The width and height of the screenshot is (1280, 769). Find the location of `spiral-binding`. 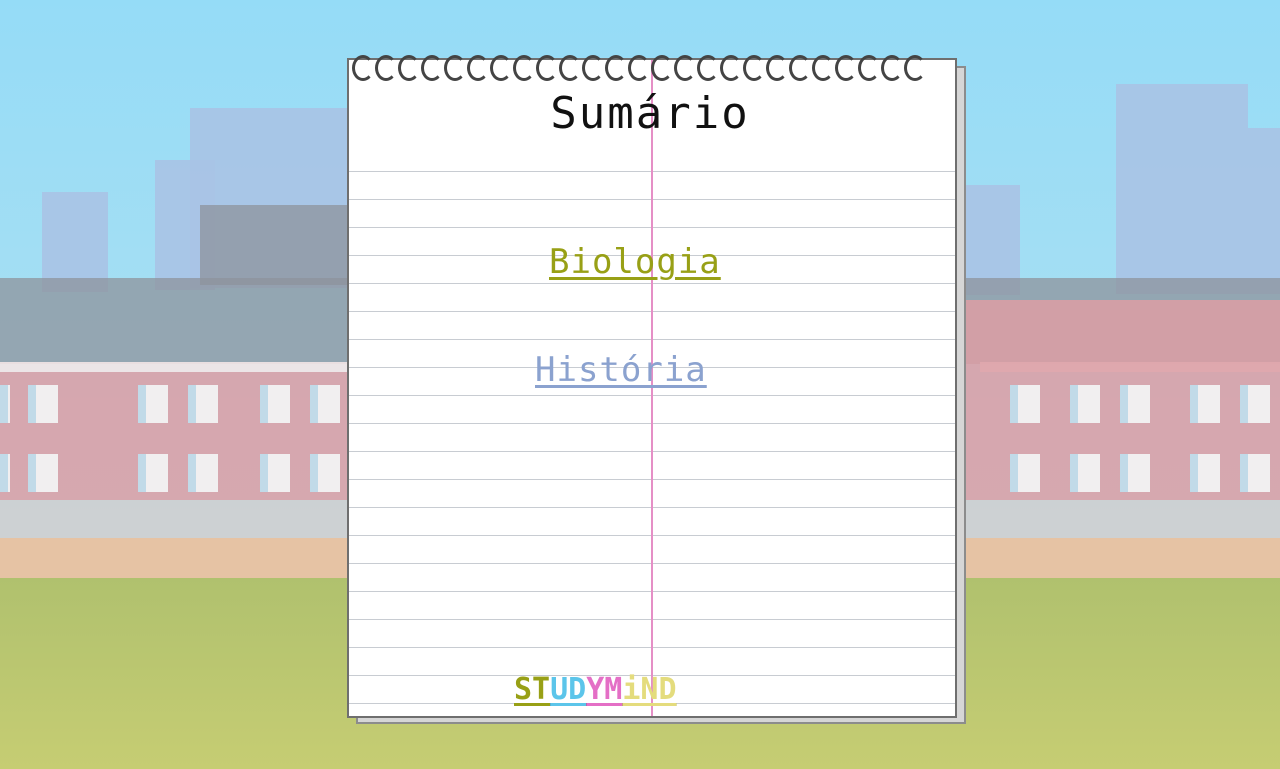

spiral-binding is located at coordinates (652, 67).